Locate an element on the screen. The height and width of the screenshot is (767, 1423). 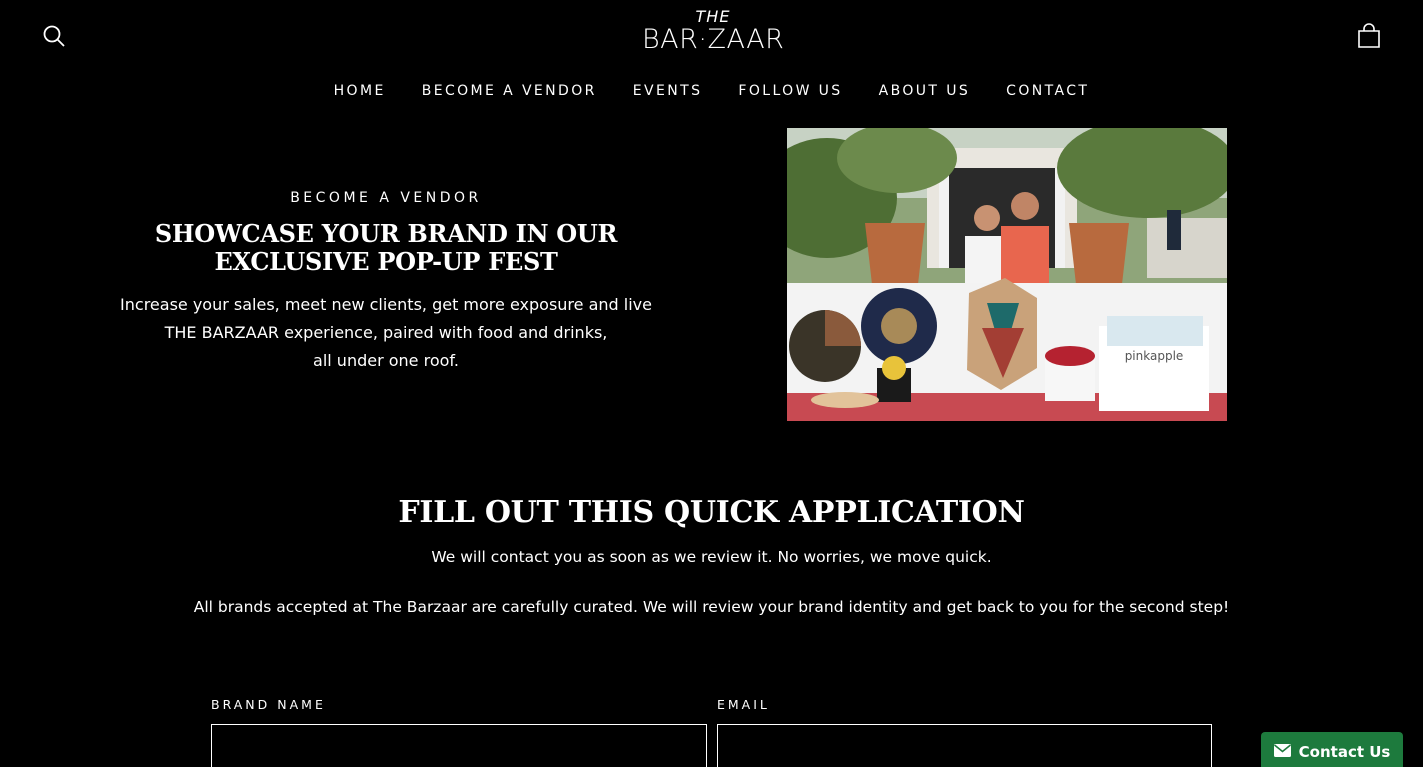
logo-name: BAR·ZAAR is located at coordinates (713, 39).